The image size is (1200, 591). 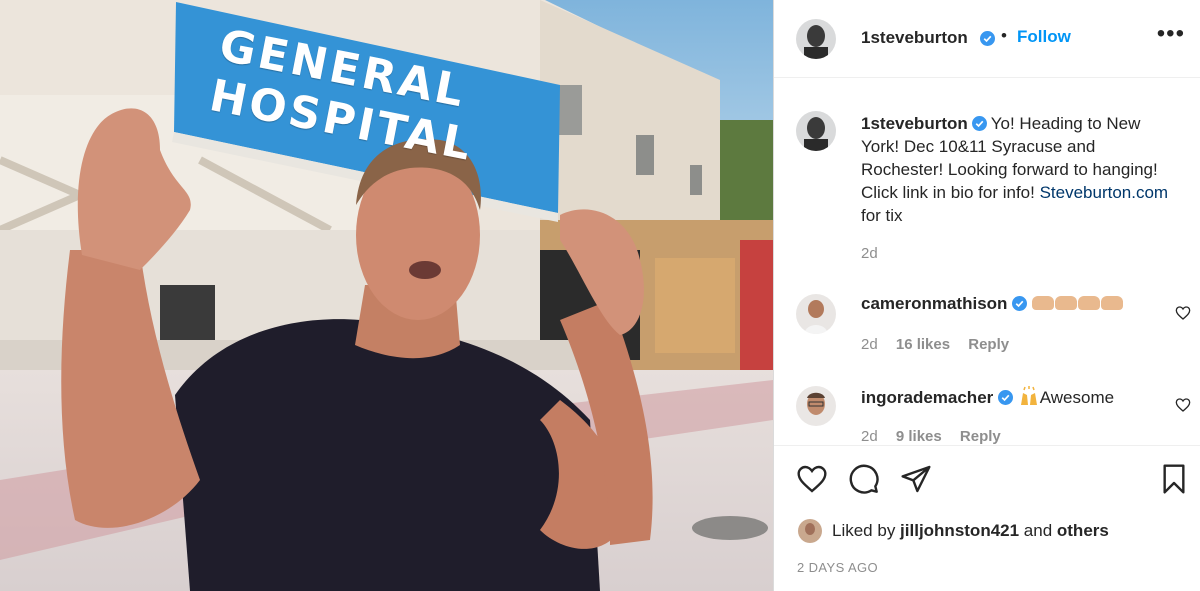 What do you see at coordinates (1038, 530) in the screenshot?
I see `liked-middle: and` at bounding box center [1038, 530].